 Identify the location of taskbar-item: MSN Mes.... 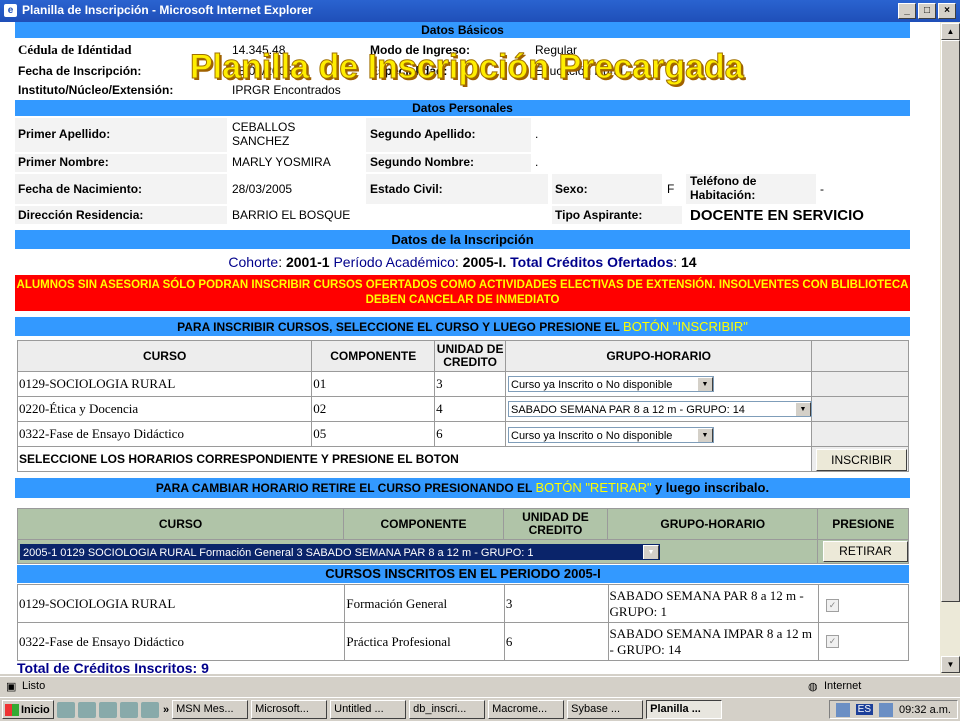
(210, 709).